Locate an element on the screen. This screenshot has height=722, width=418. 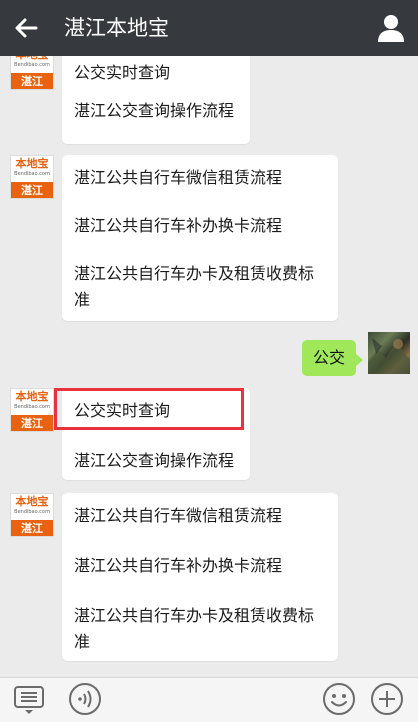
profile-button is located at coordinates (391, 28).